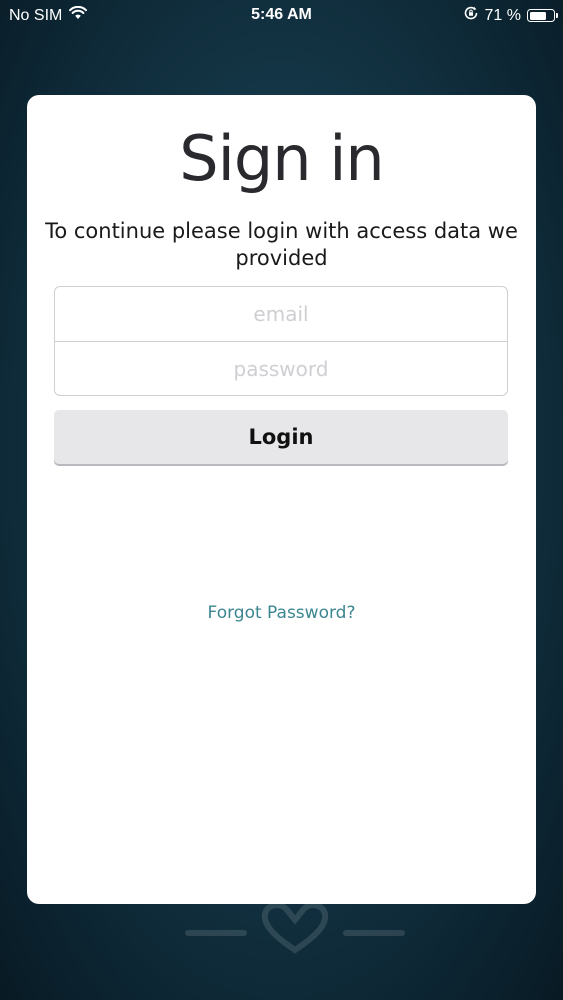  Describe the element at coordinates (281, 437) in the screenshot. I see `login-button: Login` at that location.